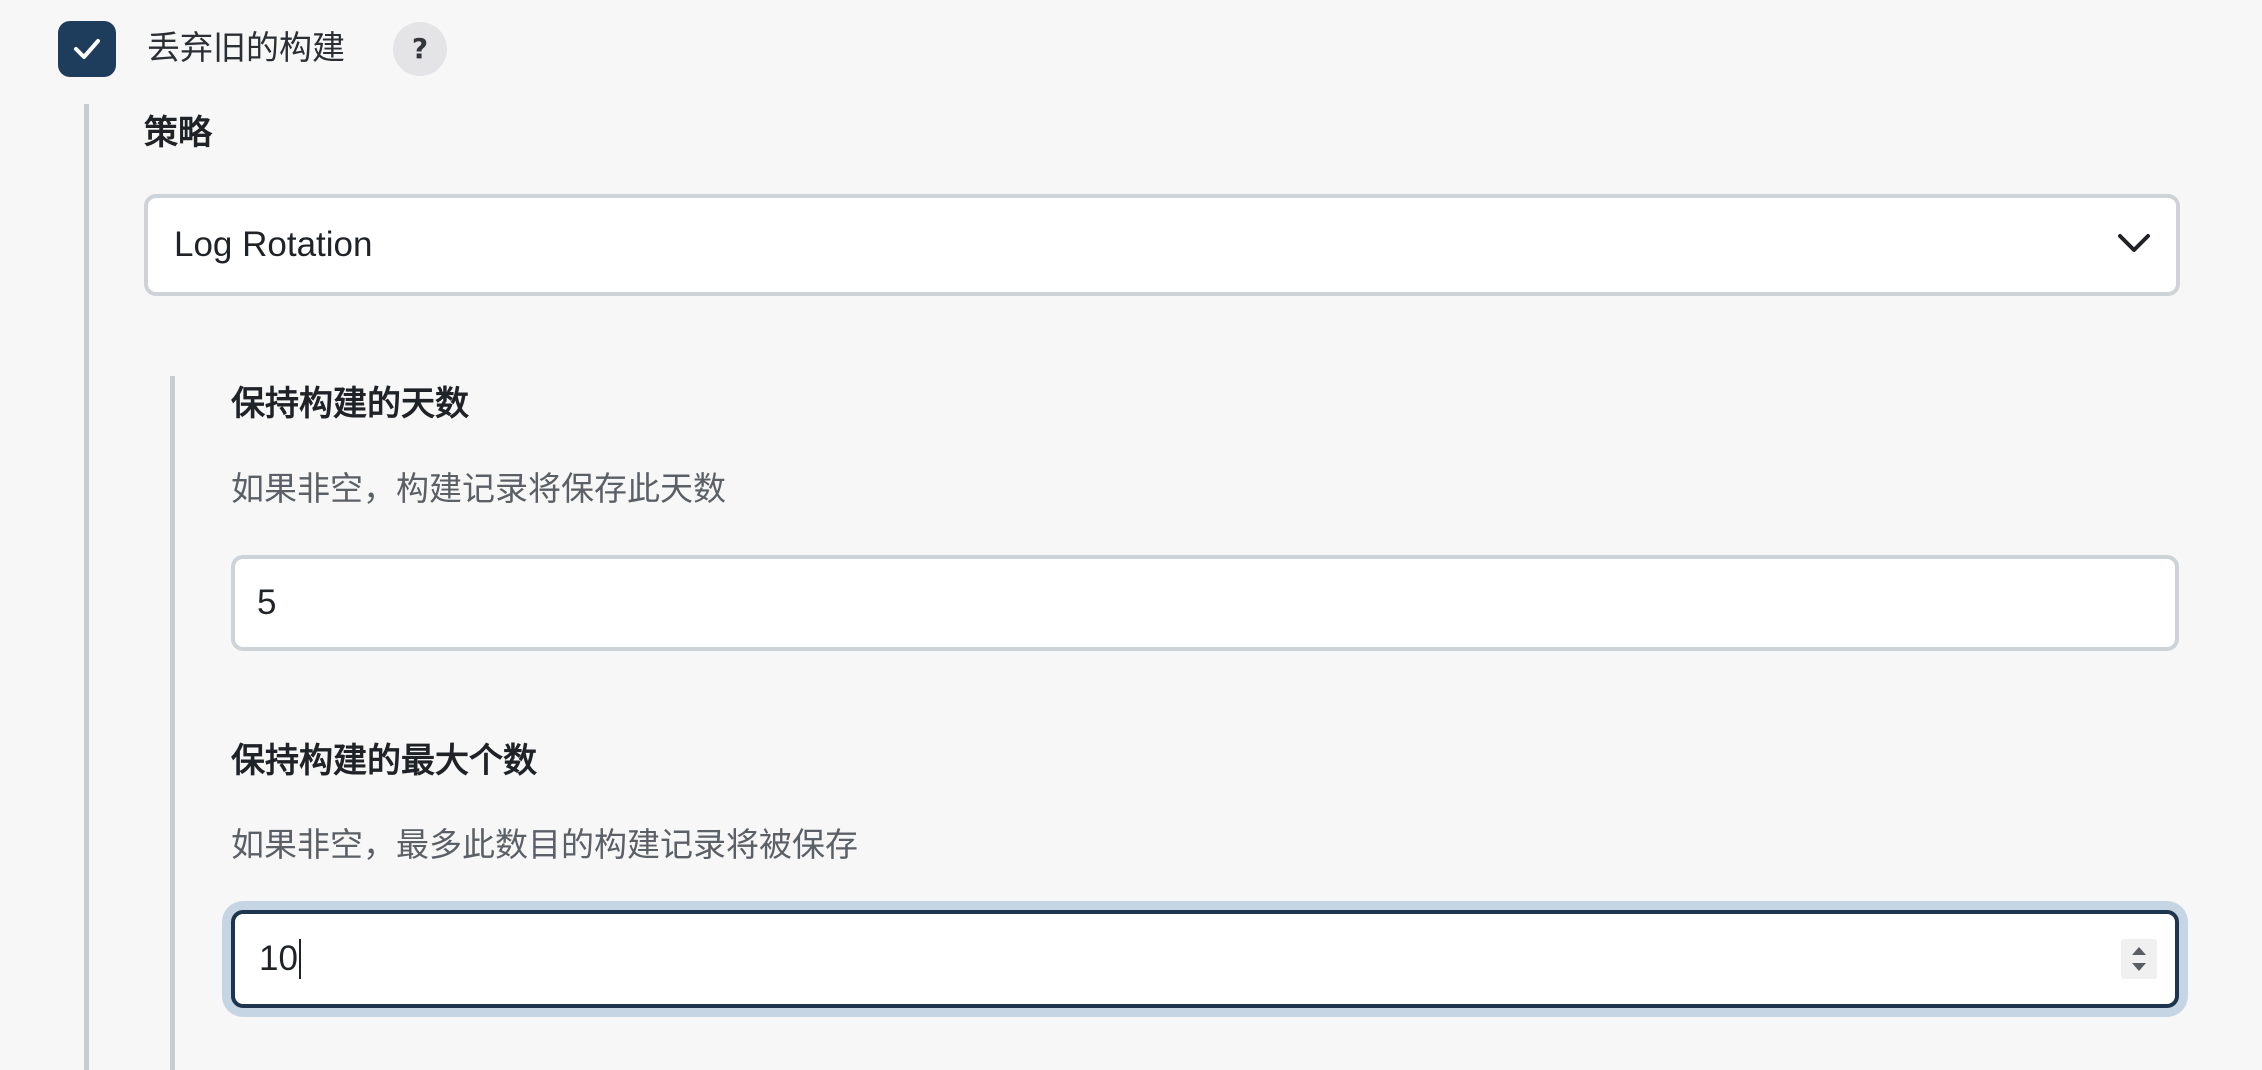 The width and height of the screenshot is (2262, 1070). Describe the element at coordinates (1162, 245) in the screenshot. I see `strategy-select: Log Rotation` at that location.